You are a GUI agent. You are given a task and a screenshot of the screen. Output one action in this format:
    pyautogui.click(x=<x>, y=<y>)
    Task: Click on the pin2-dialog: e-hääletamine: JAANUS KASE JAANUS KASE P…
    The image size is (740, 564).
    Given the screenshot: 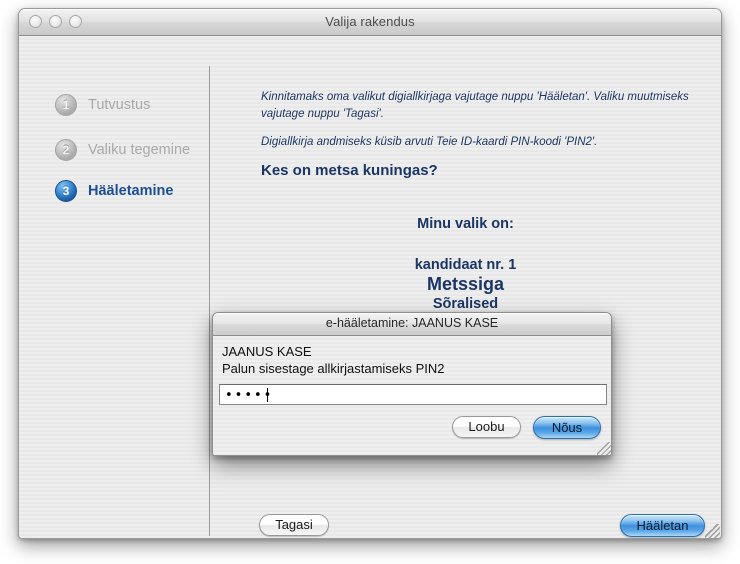 What is the action you would take?
    pyautogui.click(x=412, y=384)
    